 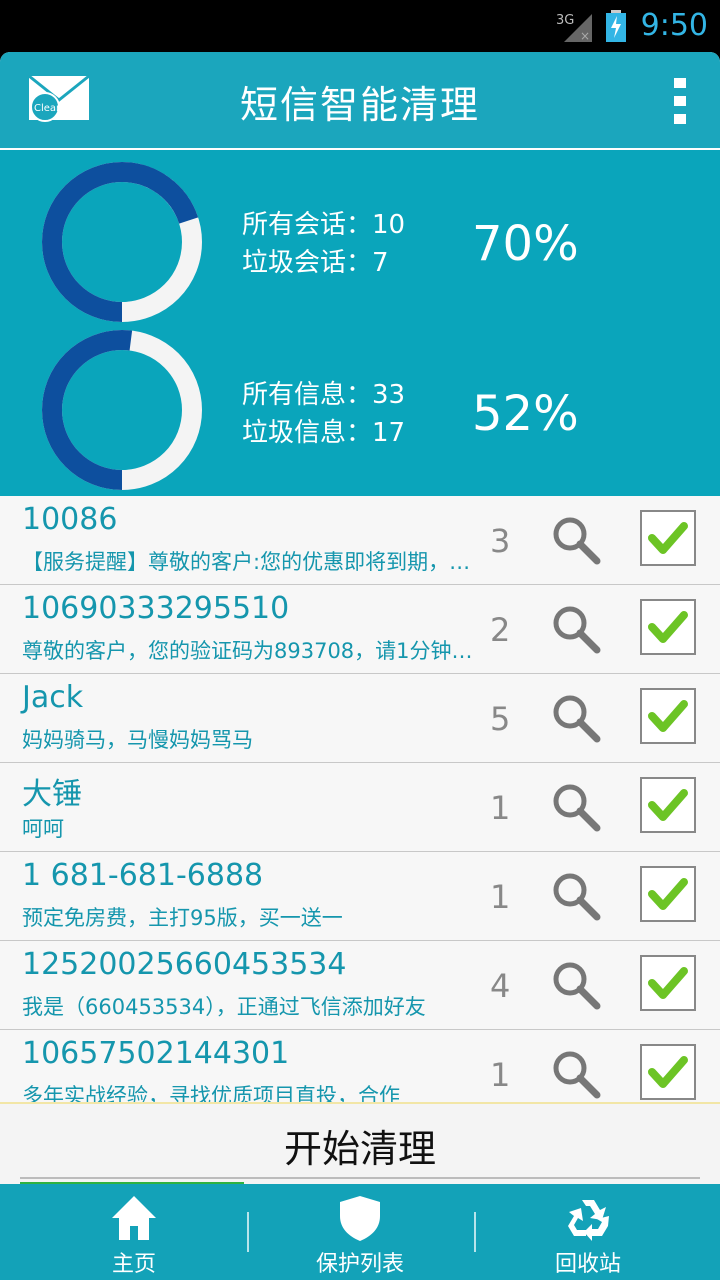 I want to click on junk-conversations-label: 垃圾会话：7, so click(x=315, y=263).